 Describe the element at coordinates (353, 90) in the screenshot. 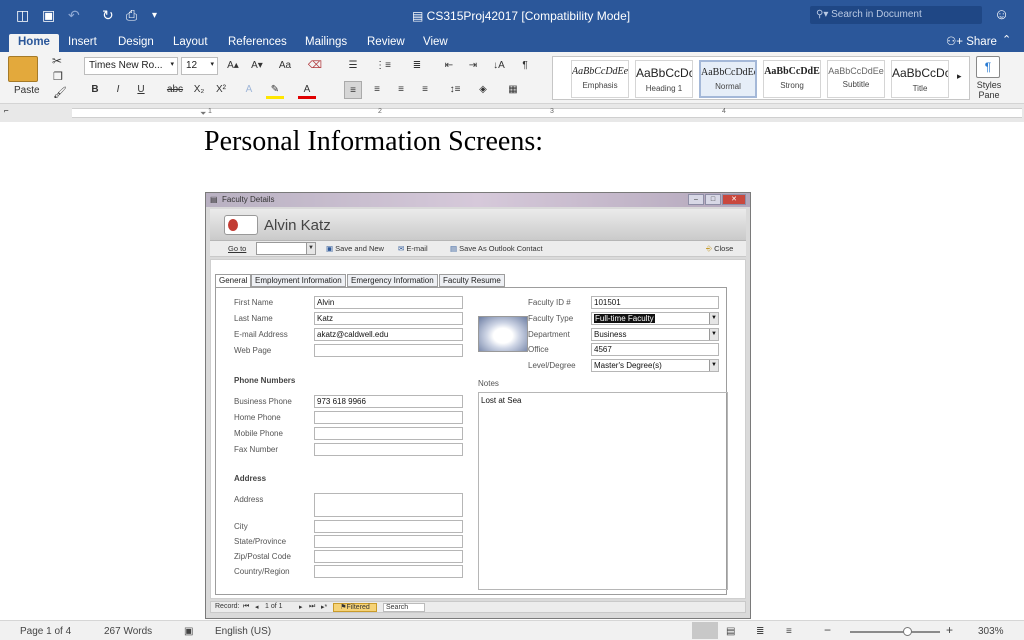

I see `align-left-icon: ≡` at that location.